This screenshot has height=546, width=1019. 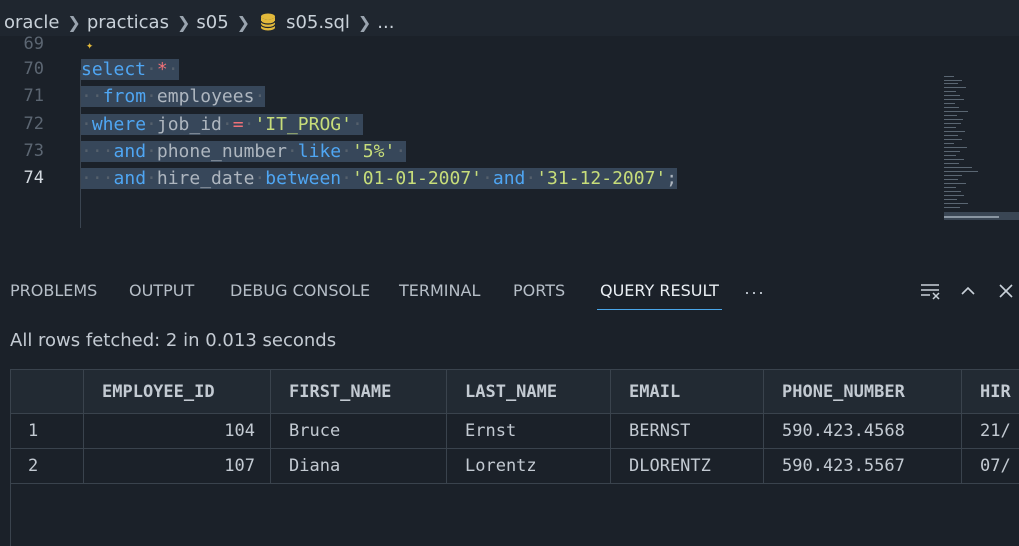 I want to click on code-line: 69, so click(x=470, y=44).